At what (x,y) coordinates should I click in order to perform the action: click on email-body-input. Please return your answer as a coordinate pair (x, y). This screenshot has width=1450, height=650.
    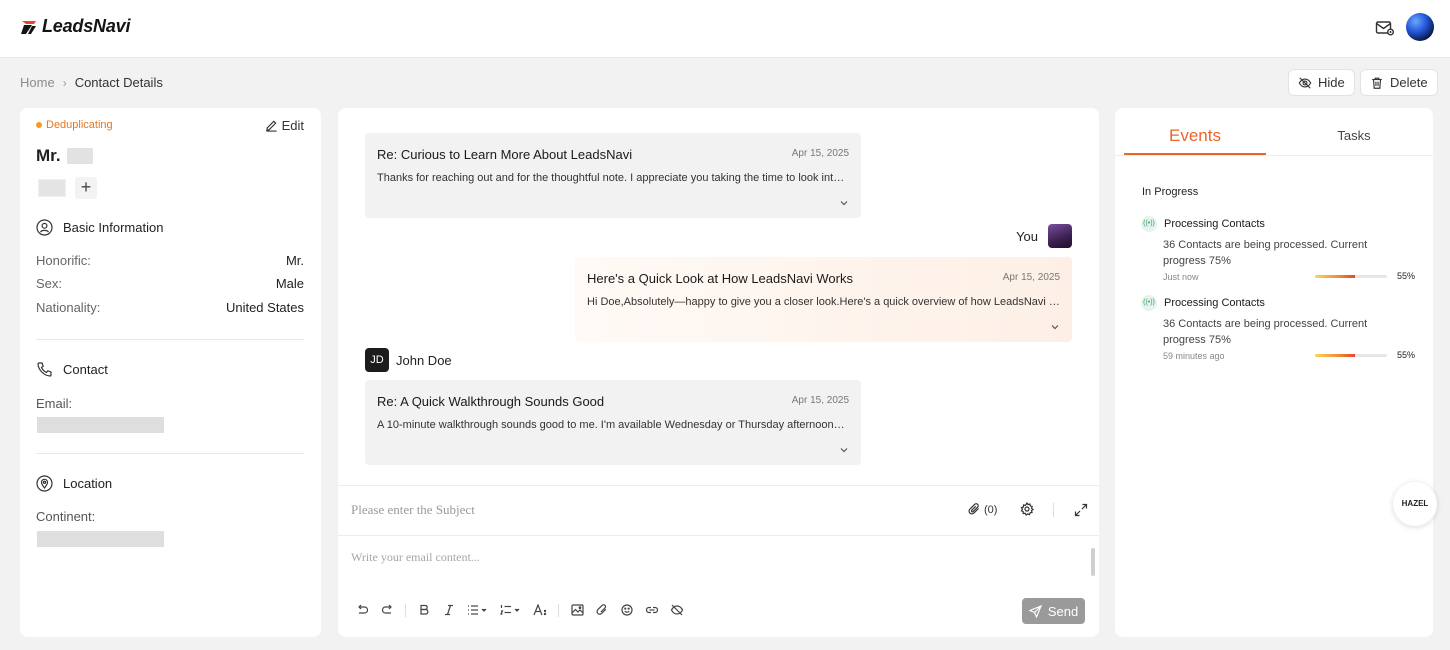
    Looking at the image, I should click on (712, 563).